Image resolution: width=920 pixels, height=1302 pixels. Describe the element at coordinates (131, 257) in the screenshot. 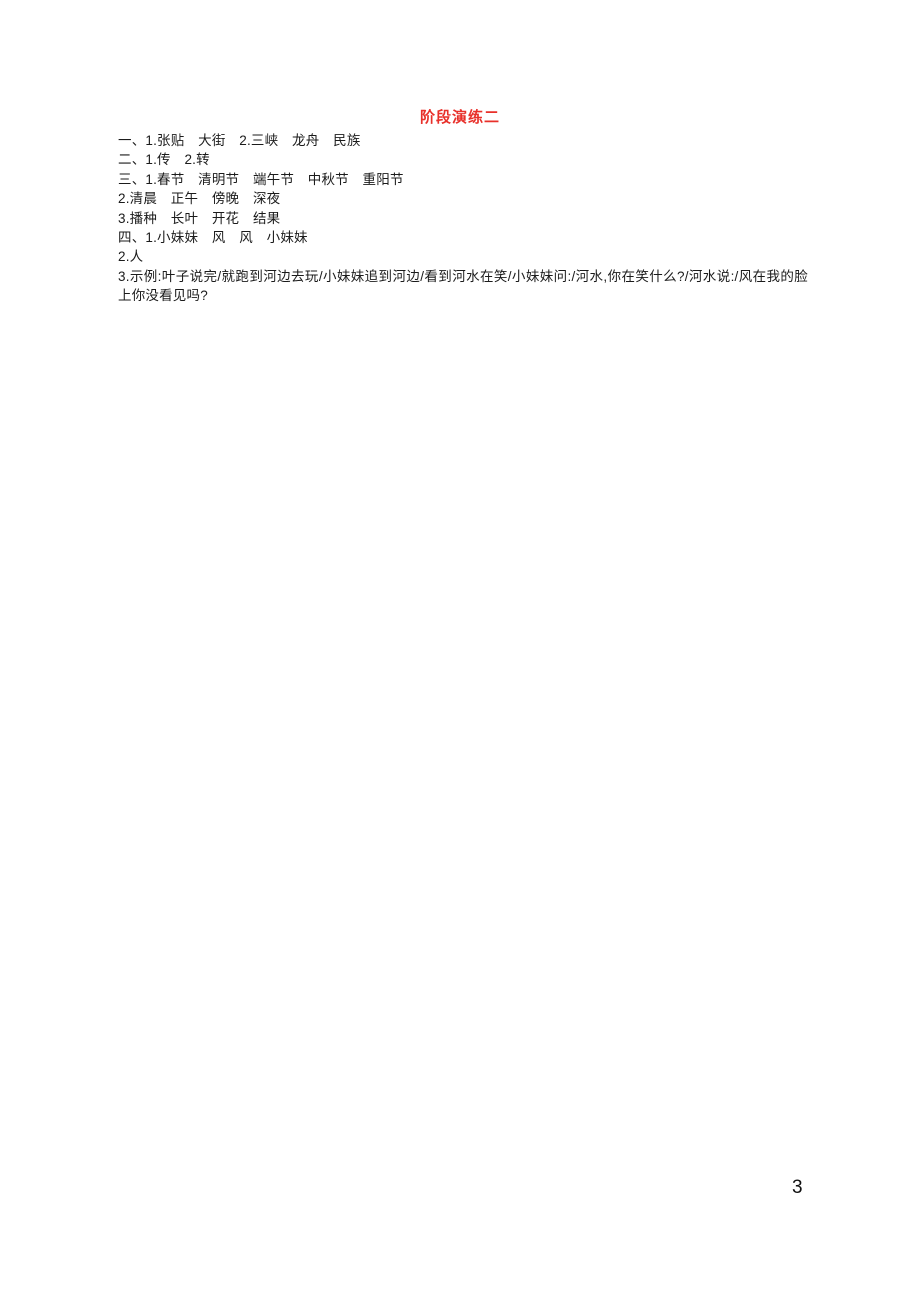

I see `answer-line: 2.人` at that location.